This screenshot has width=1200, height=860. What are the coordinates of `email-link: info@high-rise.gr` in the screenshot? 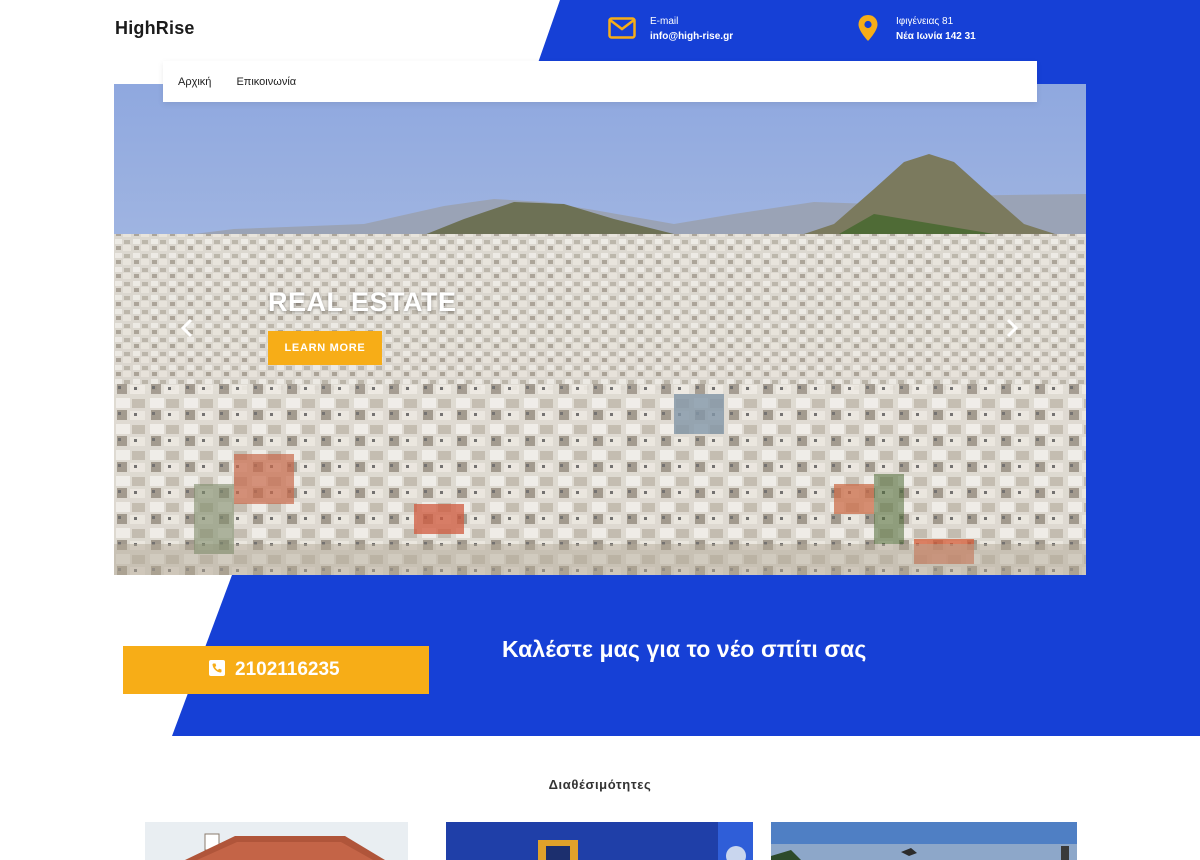 It's located at (691, 36).